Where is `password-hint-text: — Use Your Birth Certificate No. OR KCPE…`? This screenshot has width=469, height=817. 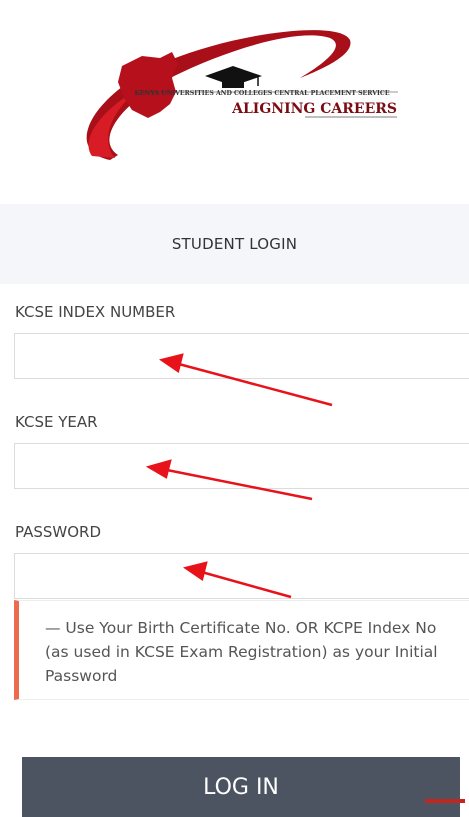
password-hint-text: — Use Your Birth Certificate No. OR KCPE… is located at coordinates (241, 652).